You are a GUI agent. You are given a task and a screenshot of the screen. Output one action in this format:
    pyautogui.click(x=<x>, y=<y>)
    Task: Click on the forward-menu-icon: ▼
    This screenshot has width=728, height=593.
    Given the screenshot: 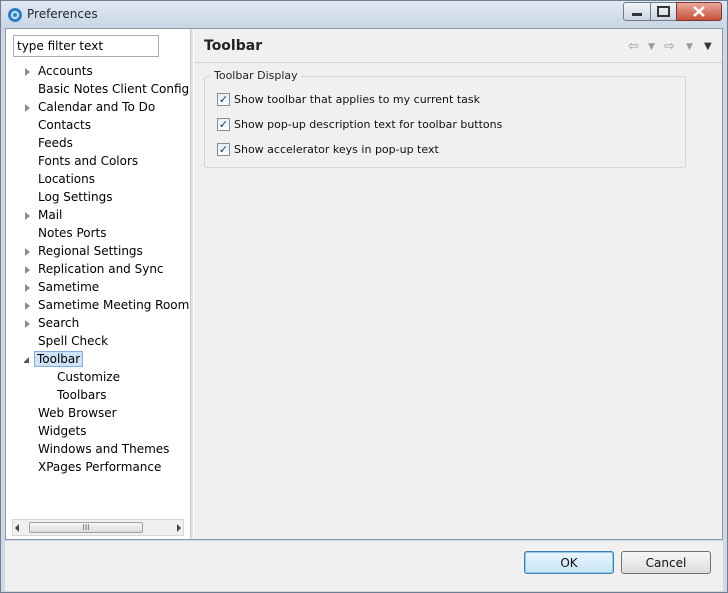 What is the action you would take?
    pyautogui.click(x=689, y=47)
    